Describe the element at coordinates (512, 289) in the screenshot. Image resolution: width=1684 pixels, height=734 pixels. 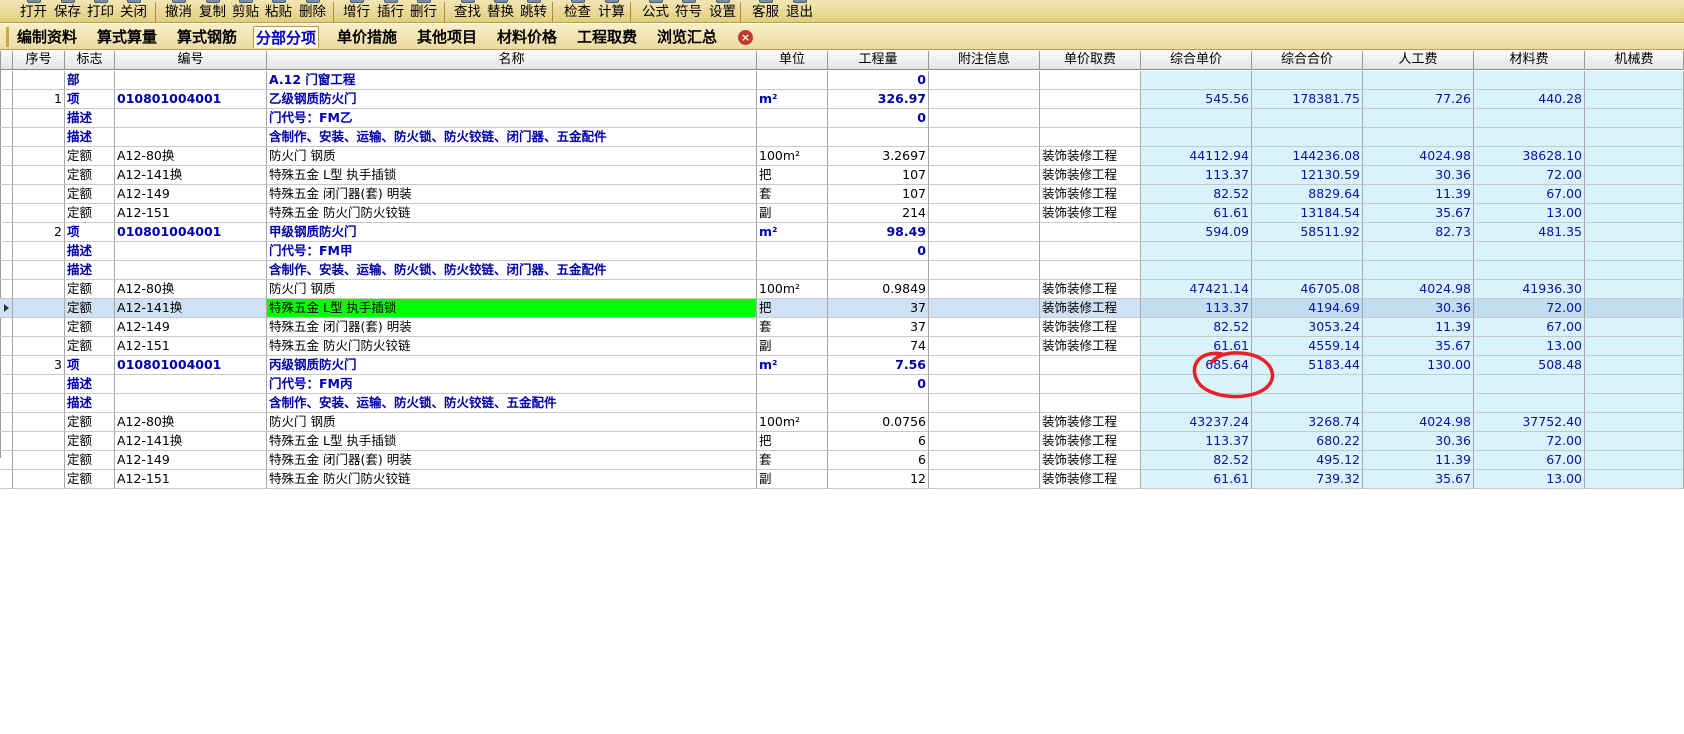
I see `cell-name: 防火门 钢质` at that location.